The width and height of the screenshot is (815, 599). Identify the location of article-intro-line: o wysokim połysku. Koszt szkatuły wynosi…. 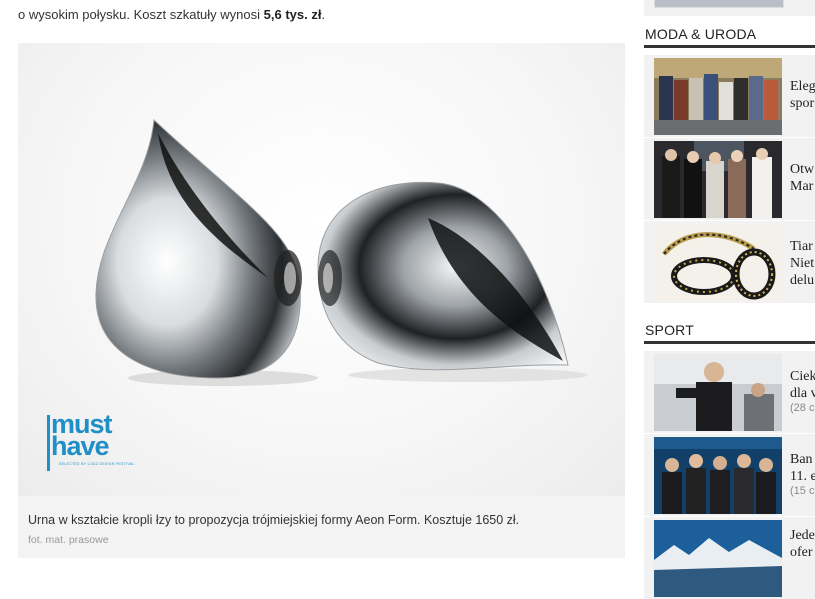
(171, 15).